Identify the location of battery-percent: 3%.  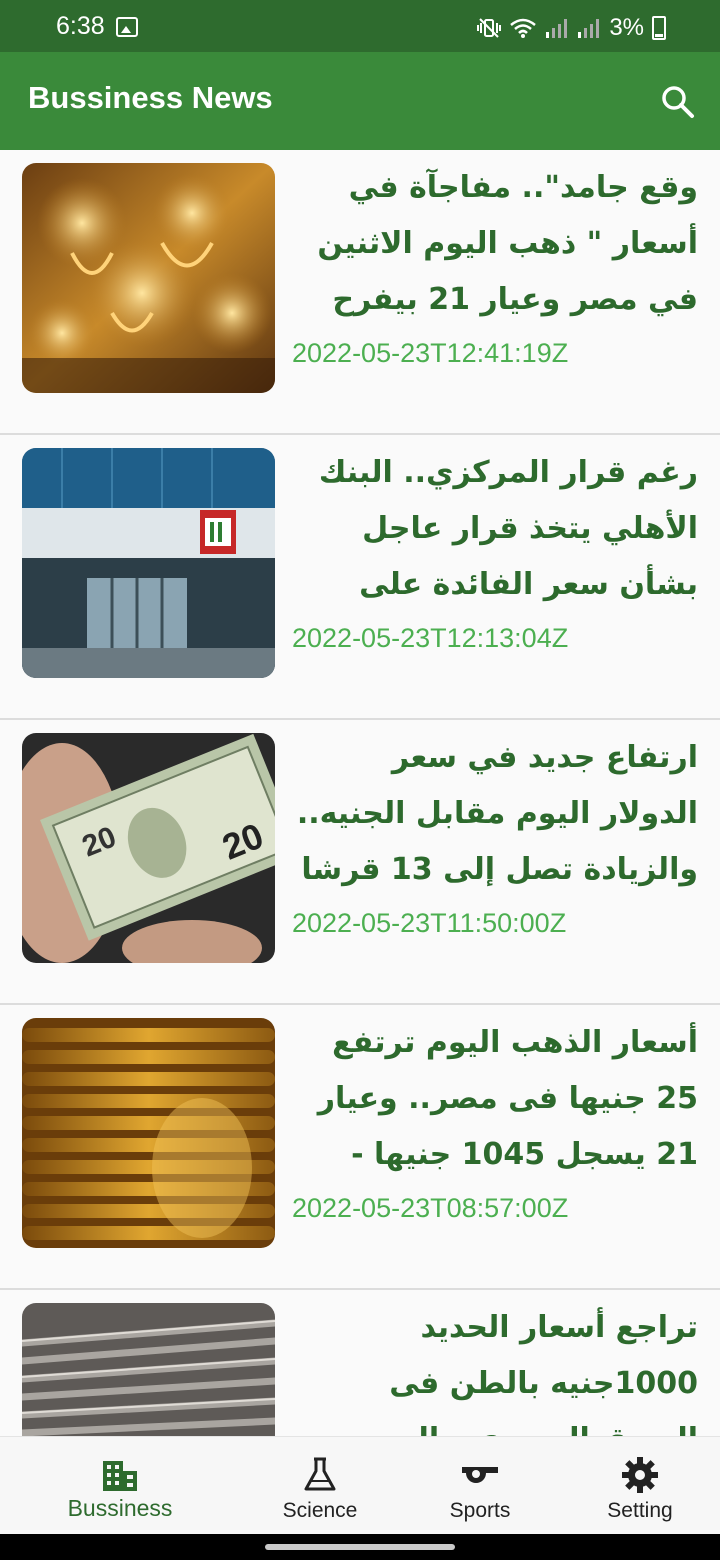
(626, 27).